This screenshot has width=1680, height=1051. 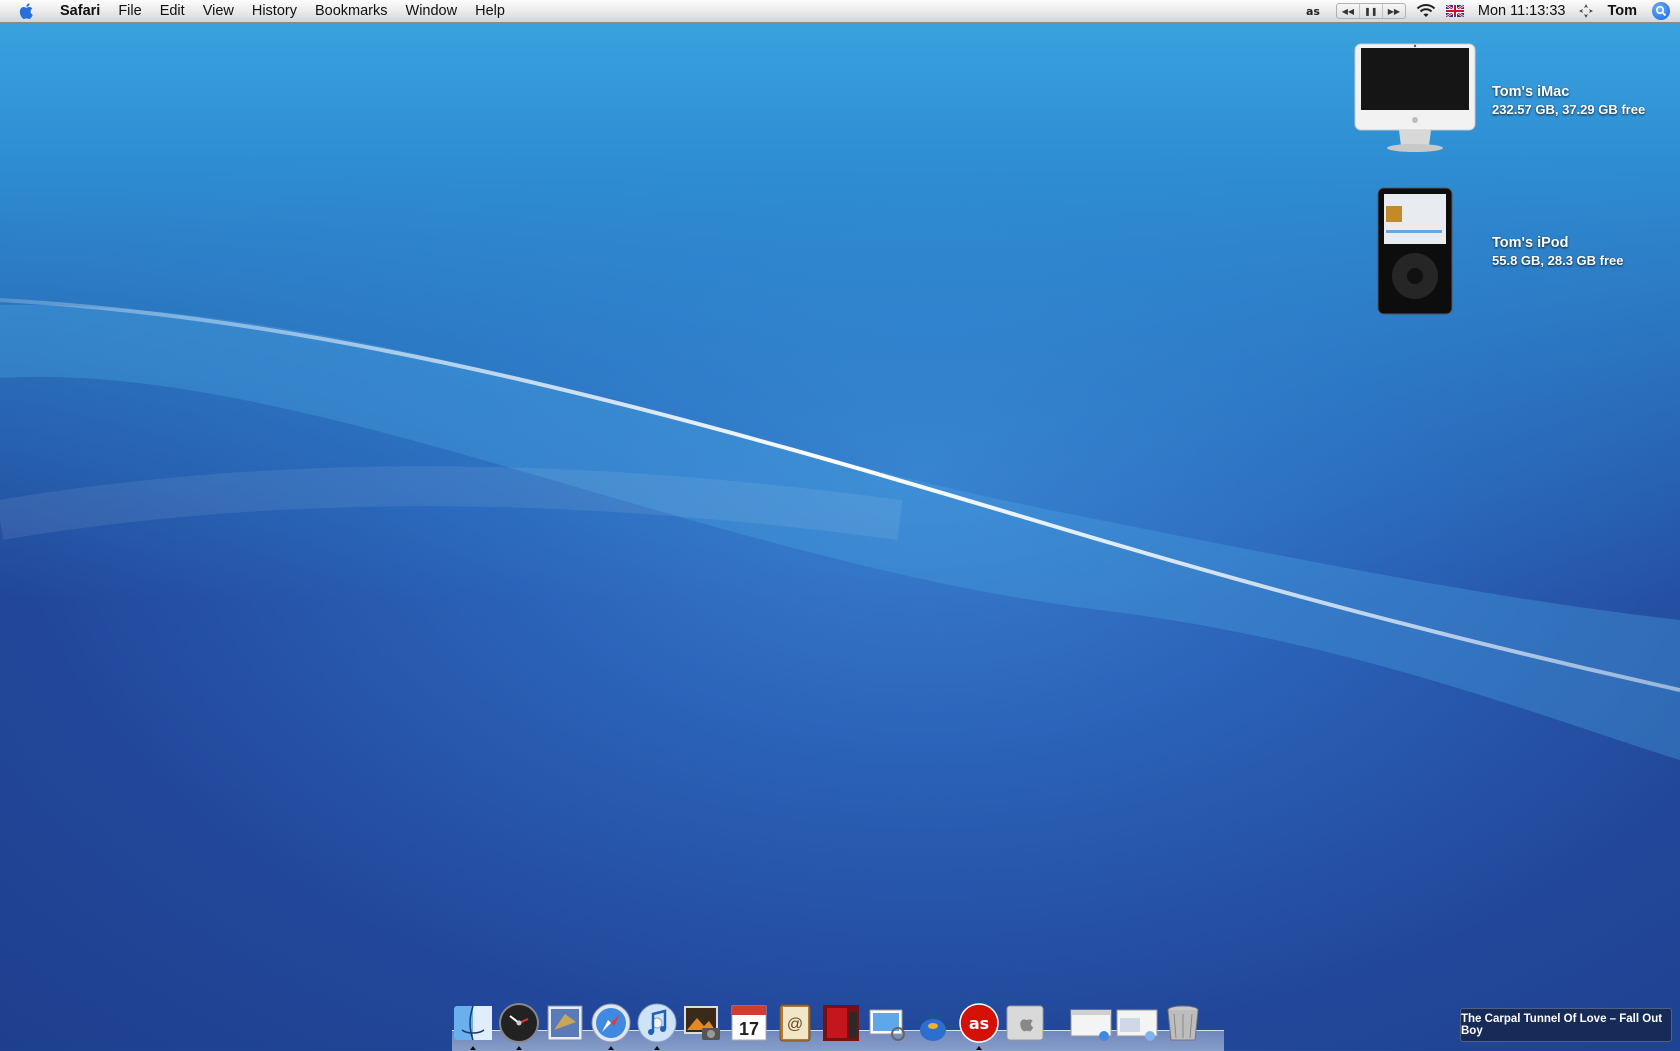 What do you see at coordinates (1661, 11) in the screenshot?
I see `spotlight-icon` at bounding box center [1661, 11].